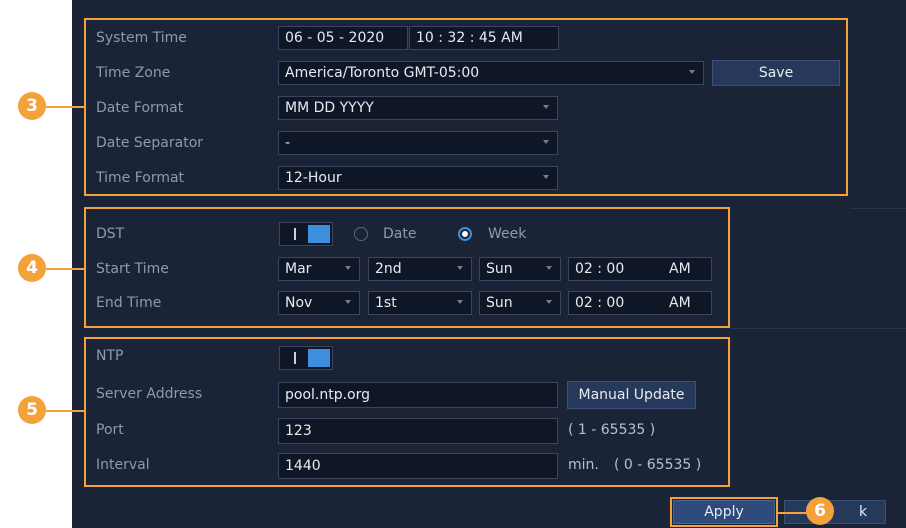  Describe the element at coordinates (32, 268) in the screenshot. I see `callout-badge-4: 4` at that location.